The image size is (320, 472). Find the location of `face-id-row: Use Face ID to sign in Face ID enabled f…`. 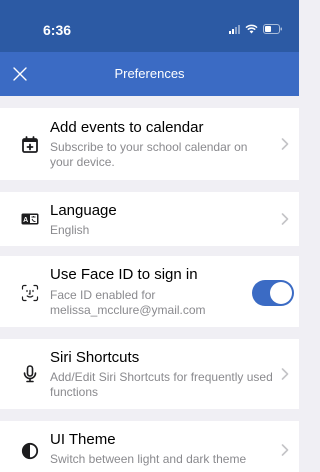

face-id-row: Use Face ID to sign in Face ID enabled f… is located at coordinates (149, 291).